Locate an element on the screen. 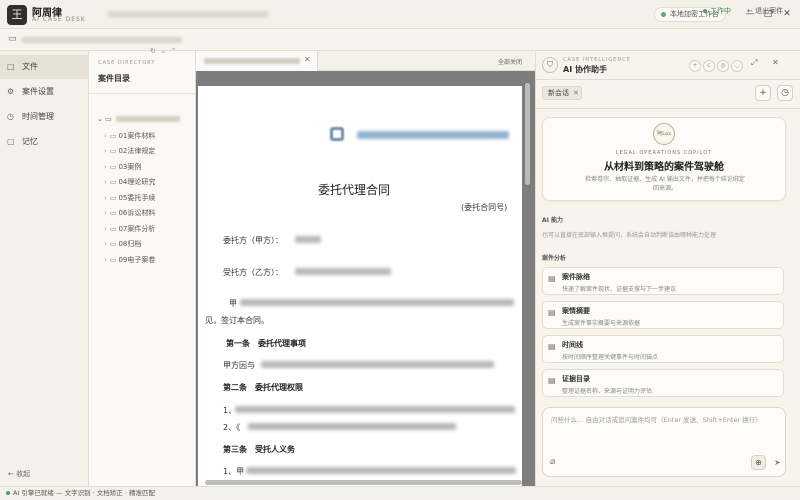 This screenshot has height=500, width=800. nav-item-files: □ 文件 is located at coordinates (44, 67).